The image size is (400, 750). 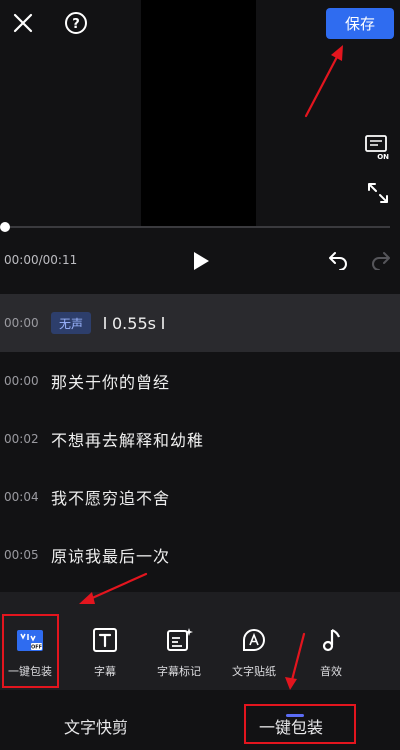 What do you see at coordinates (105, 671) in the screenshot?
I see `tool-label: 字幕` at bounding box center [105, 671].